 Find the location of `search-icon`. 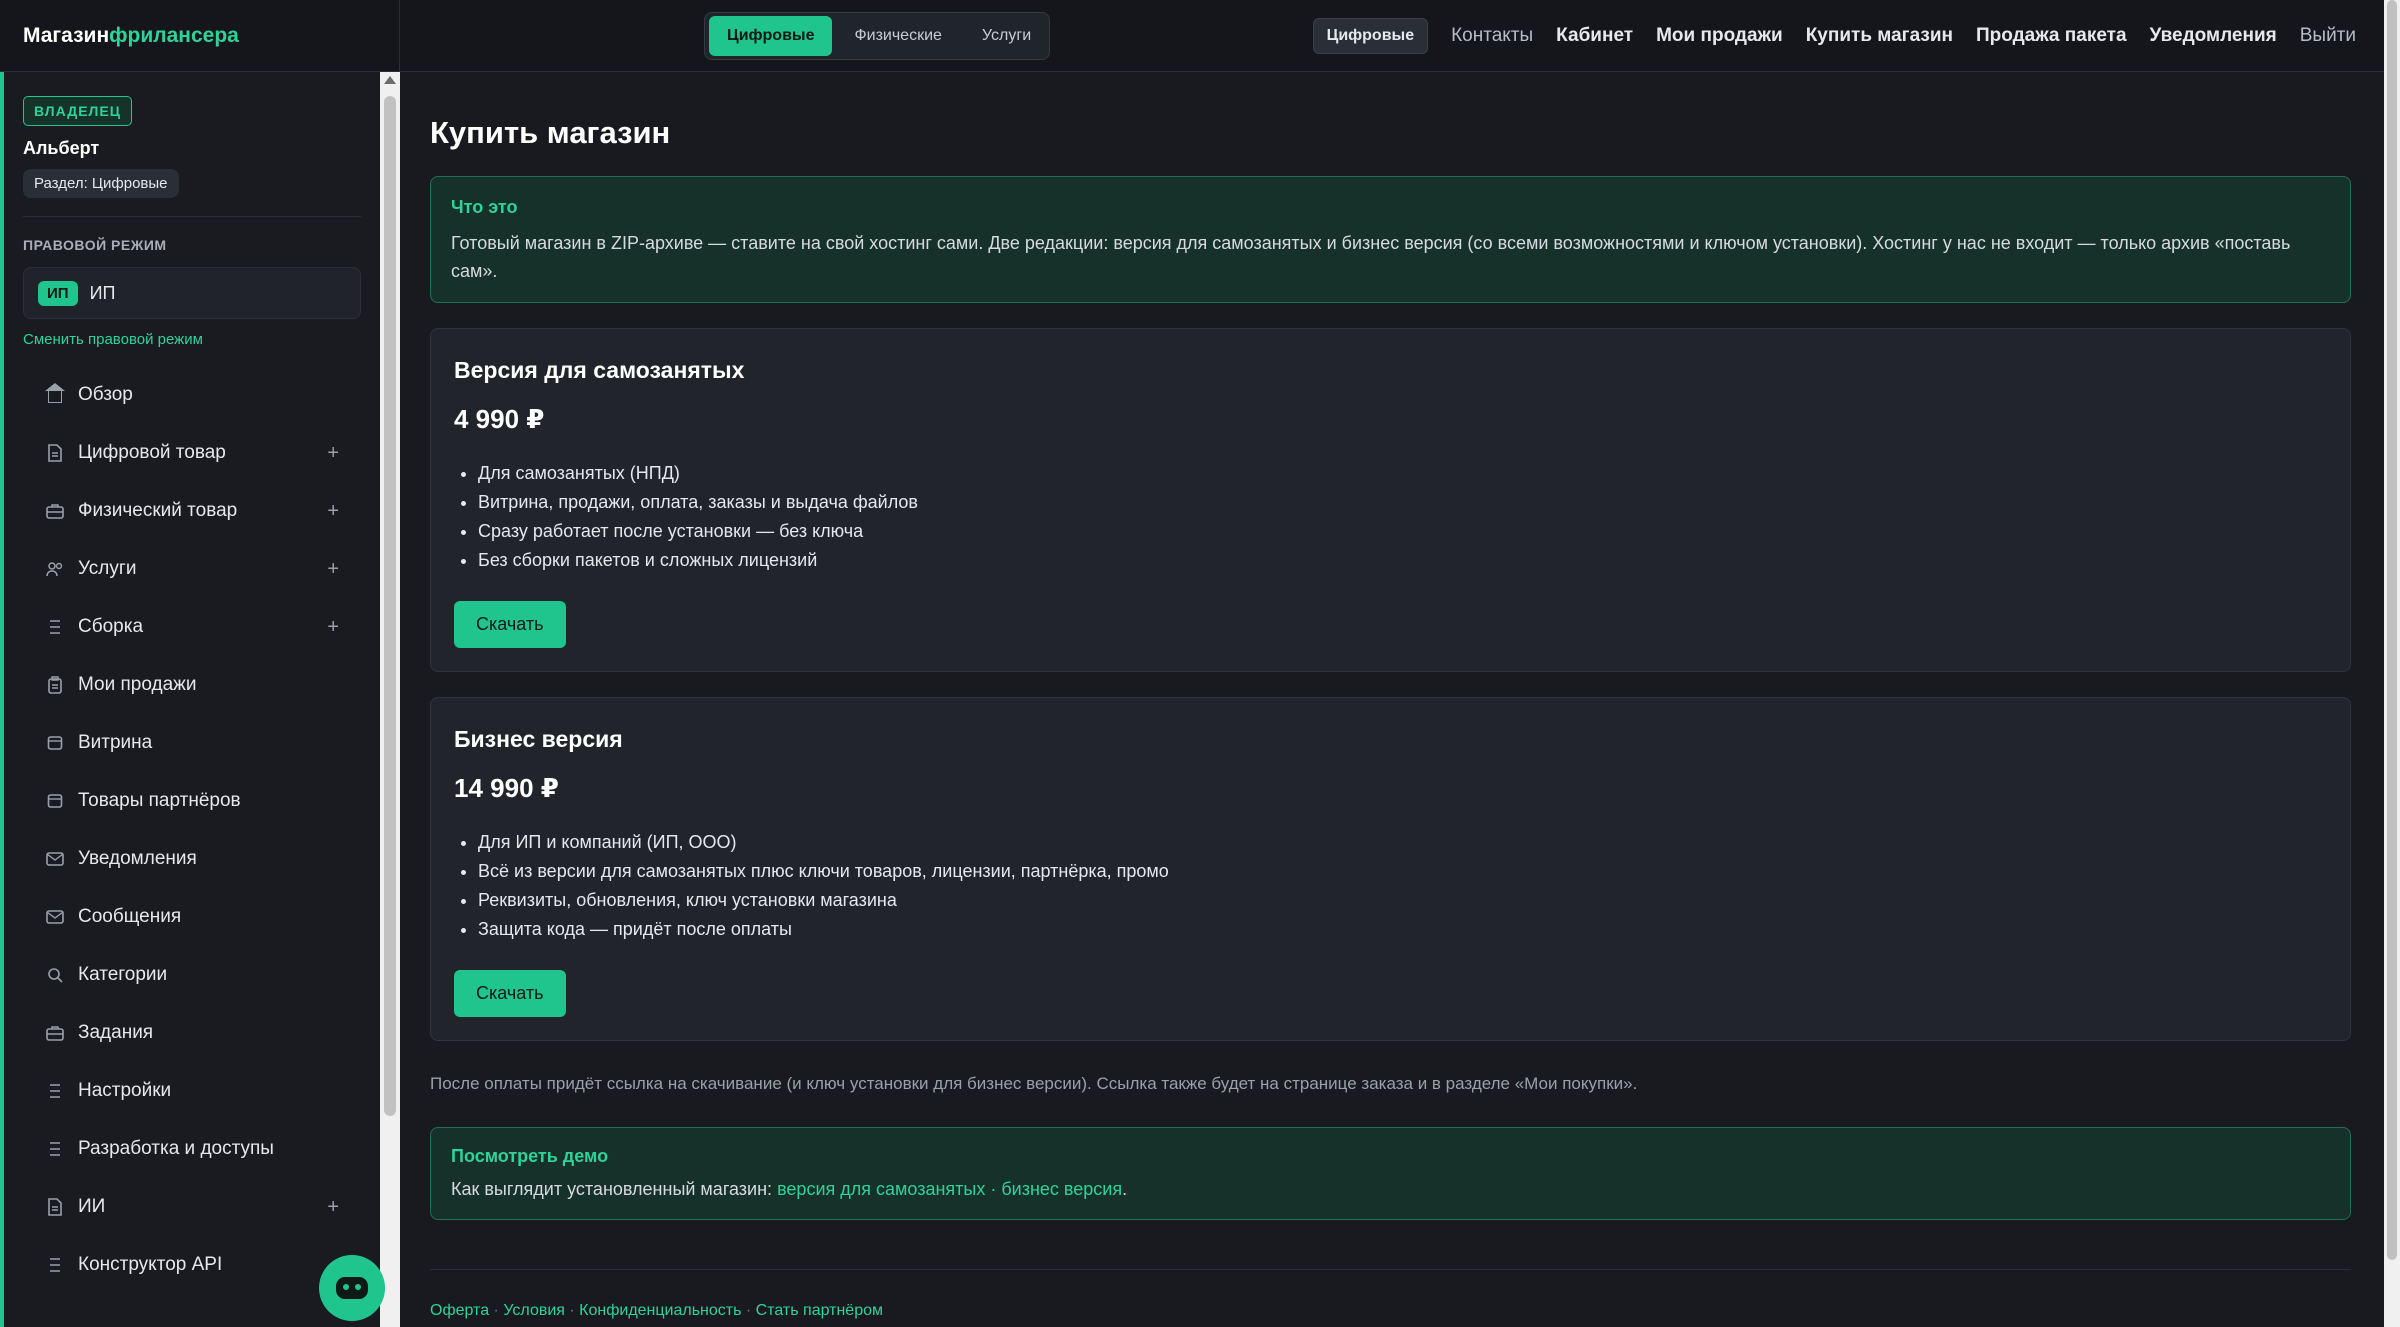

search-icon is located at coordinates (55, 975).